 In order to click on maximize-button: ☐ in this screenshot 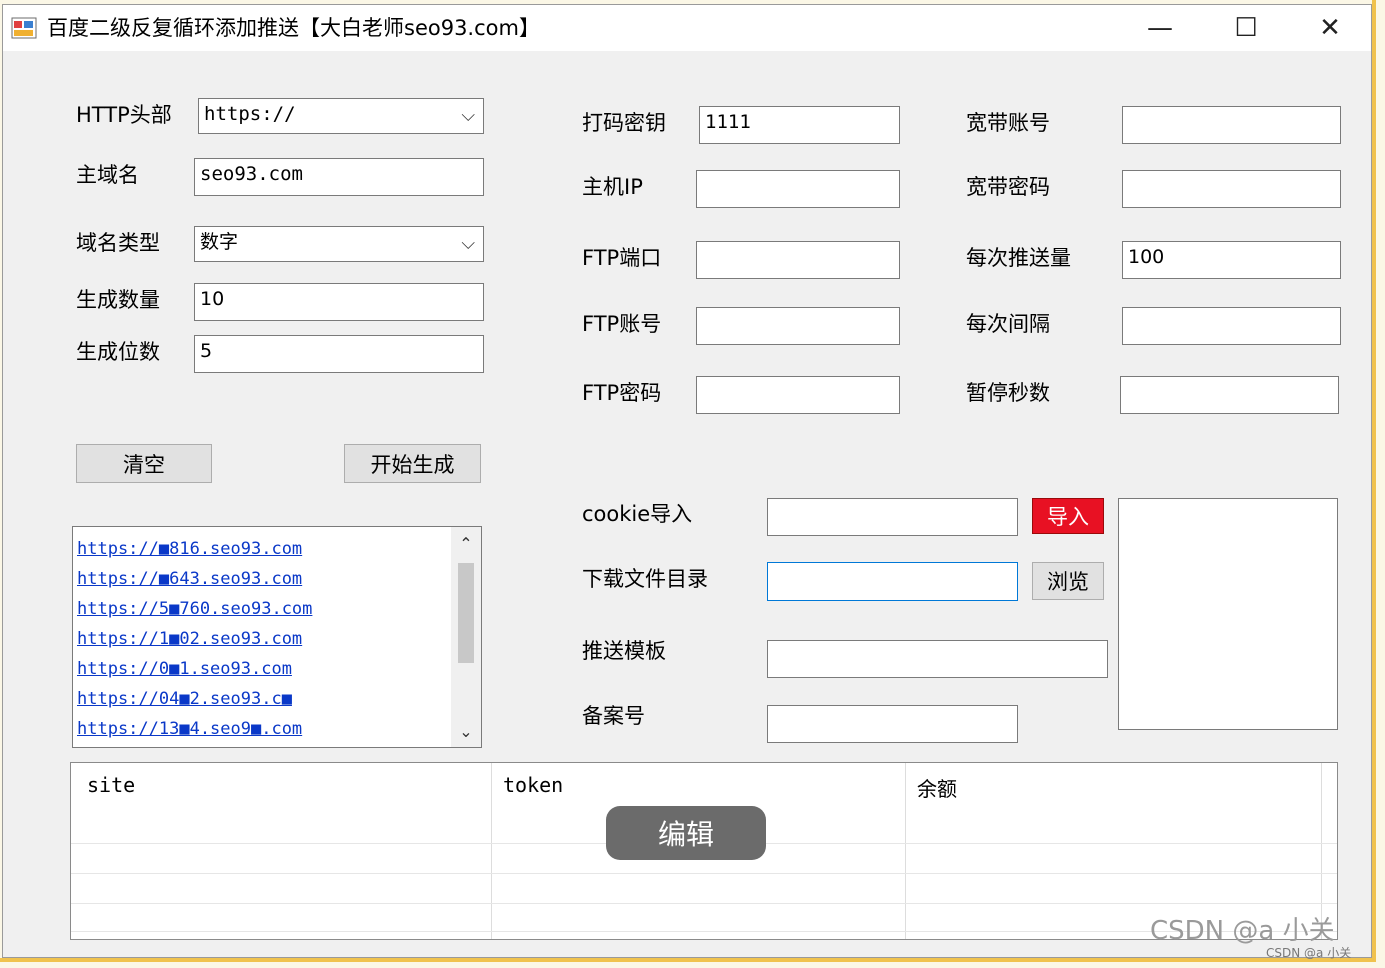, I will do `click(1246, 28)`.